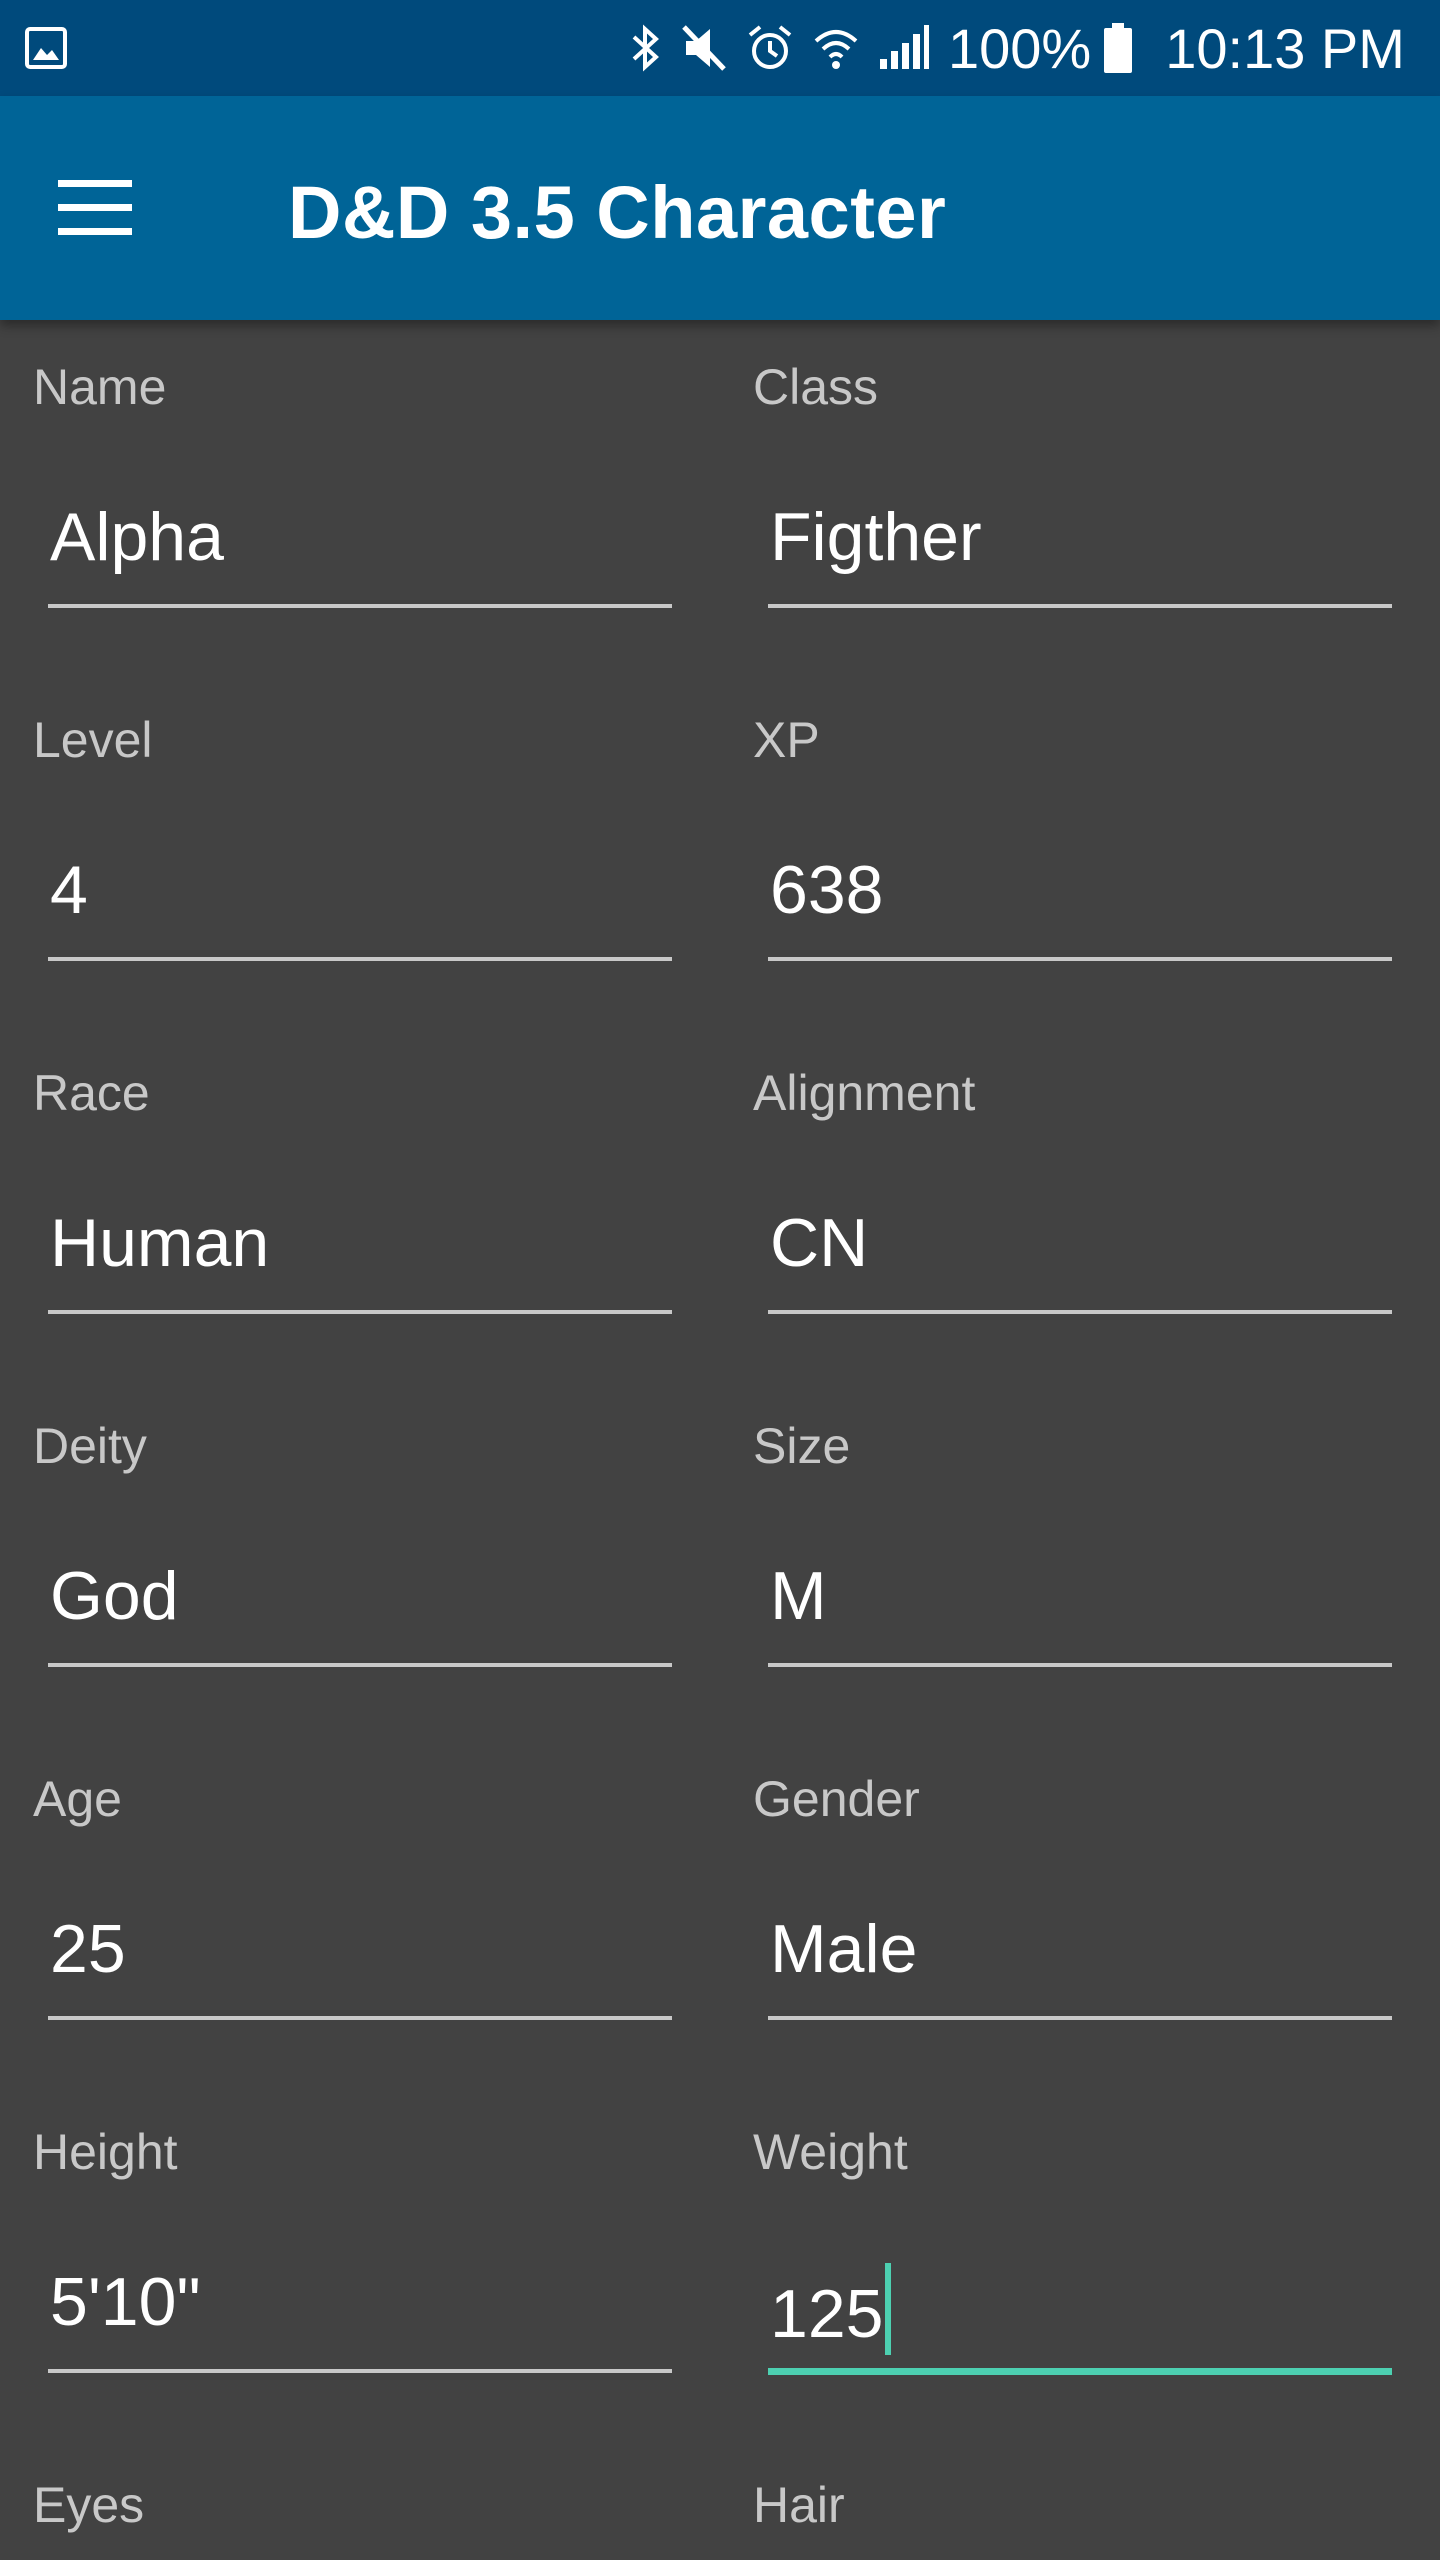 The height and width of the screenshot is (2560, 1440). I want to click on level-underline, so click(360, 959).